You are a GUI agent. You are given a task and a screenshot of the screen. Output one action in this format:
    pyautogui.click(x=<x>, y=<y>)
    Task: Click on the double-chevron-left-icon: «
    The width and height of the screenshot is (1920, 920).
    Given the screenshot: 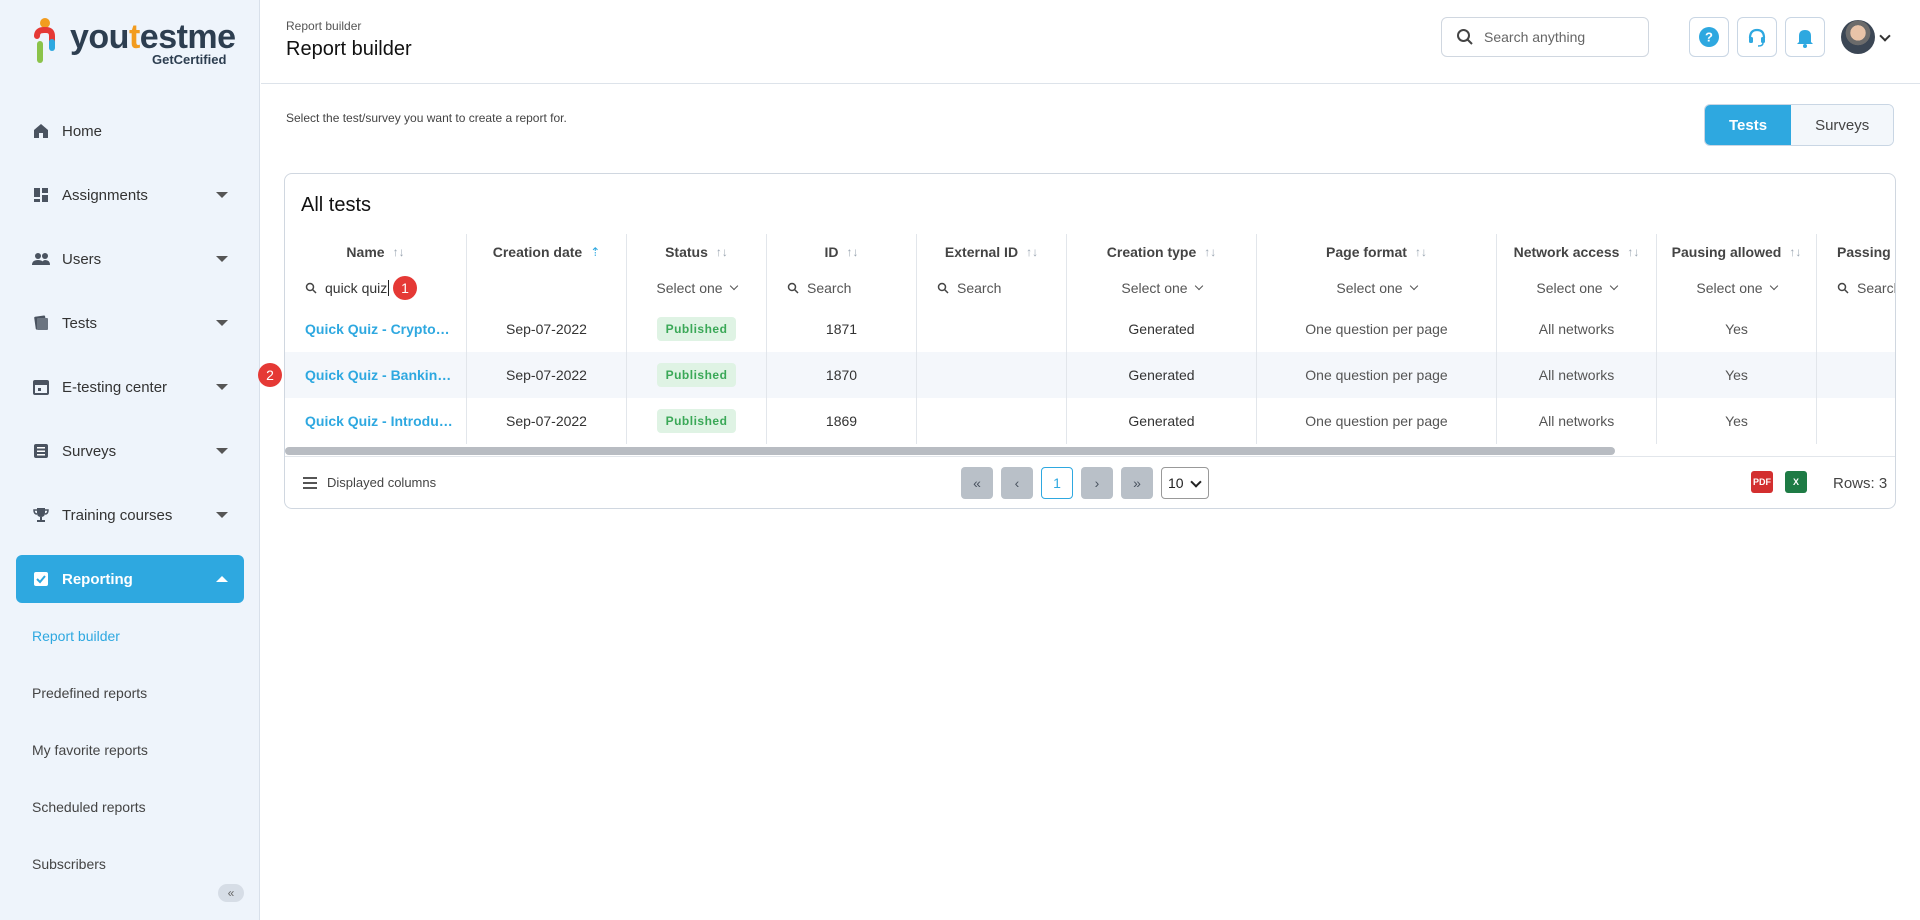 What is the action you would take?
    pyautogui.click(x=977, y=483)
    